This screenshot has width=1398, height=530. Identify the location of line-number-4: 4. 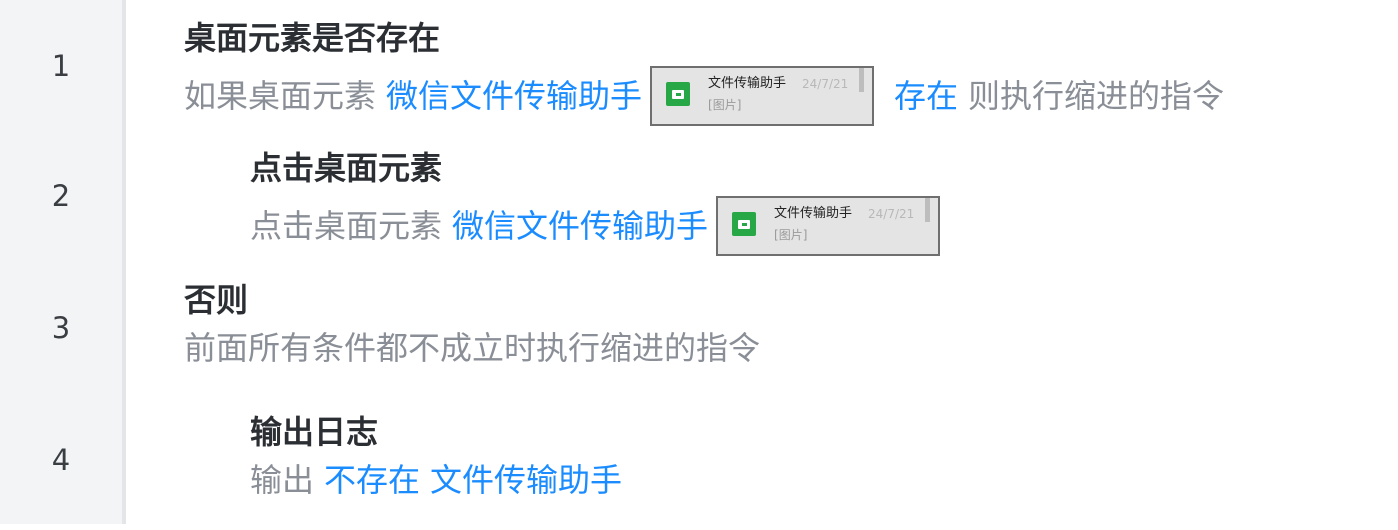
(61, 460).